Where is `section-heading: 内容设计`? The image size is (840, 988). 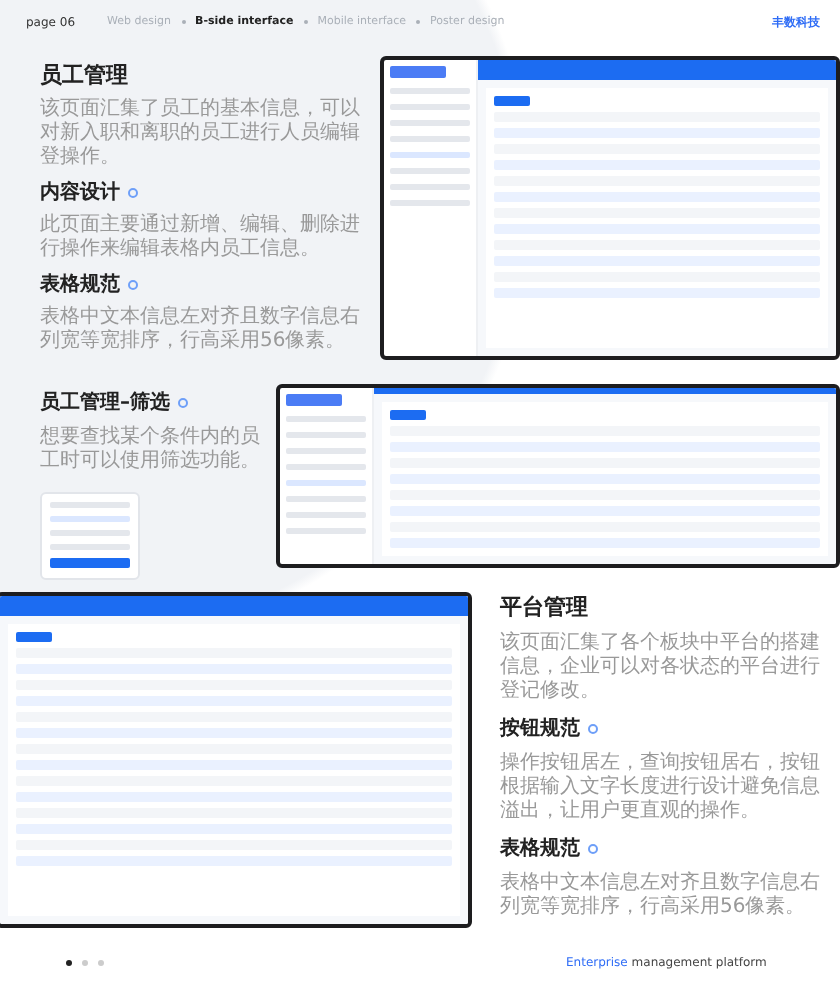
section-heading: 内容设计 is located at coordinates (80, 192).